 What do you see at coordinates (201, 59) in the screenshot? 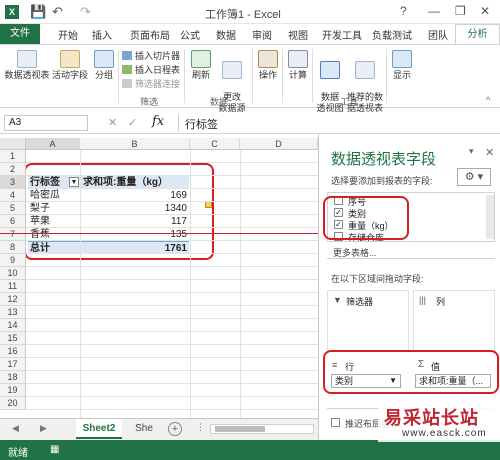
I see `refresh-icon` at bounding box center [201, 59].